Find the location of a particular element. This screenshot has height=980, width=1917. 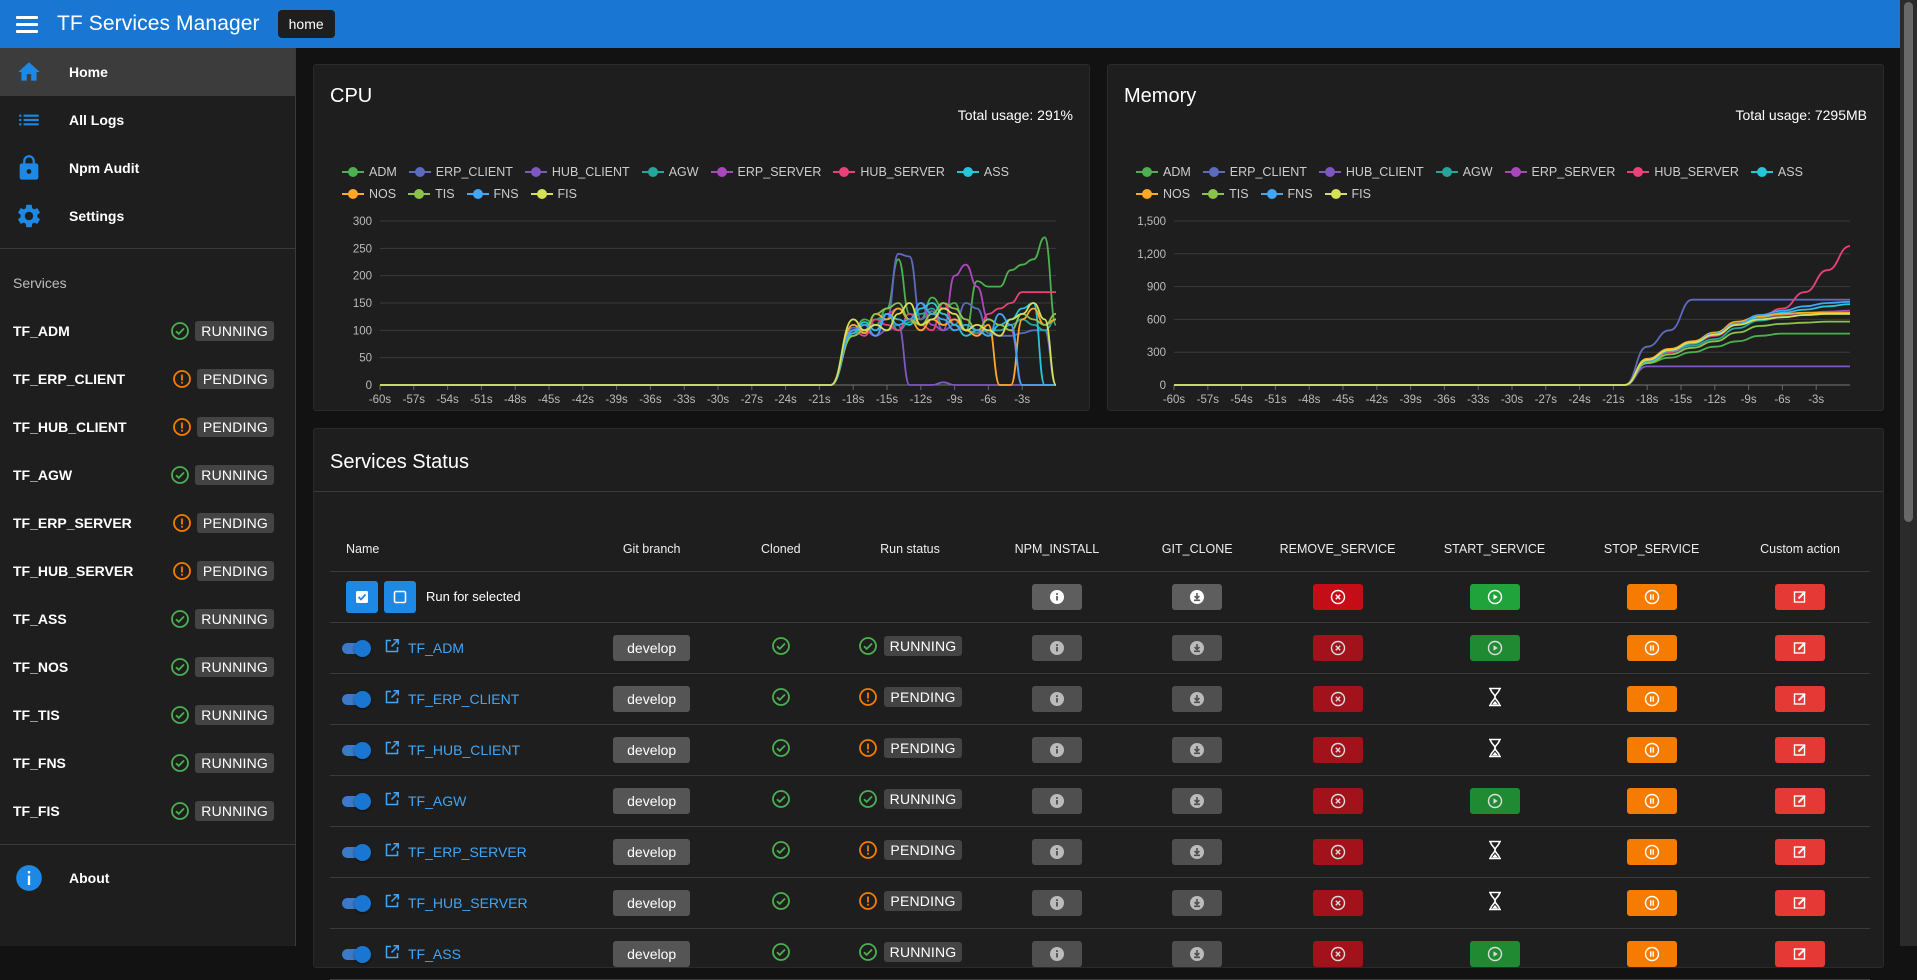

x-tick-label: -15s is located at coordinates (887, 400).